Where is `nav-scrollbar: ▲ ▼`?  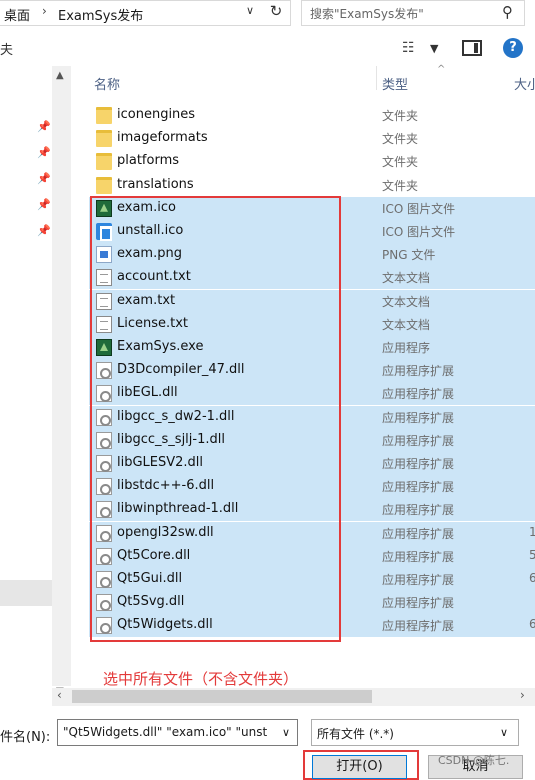 nav-scrollbar: ▲ ▼ is located at coordinates (61, 381).